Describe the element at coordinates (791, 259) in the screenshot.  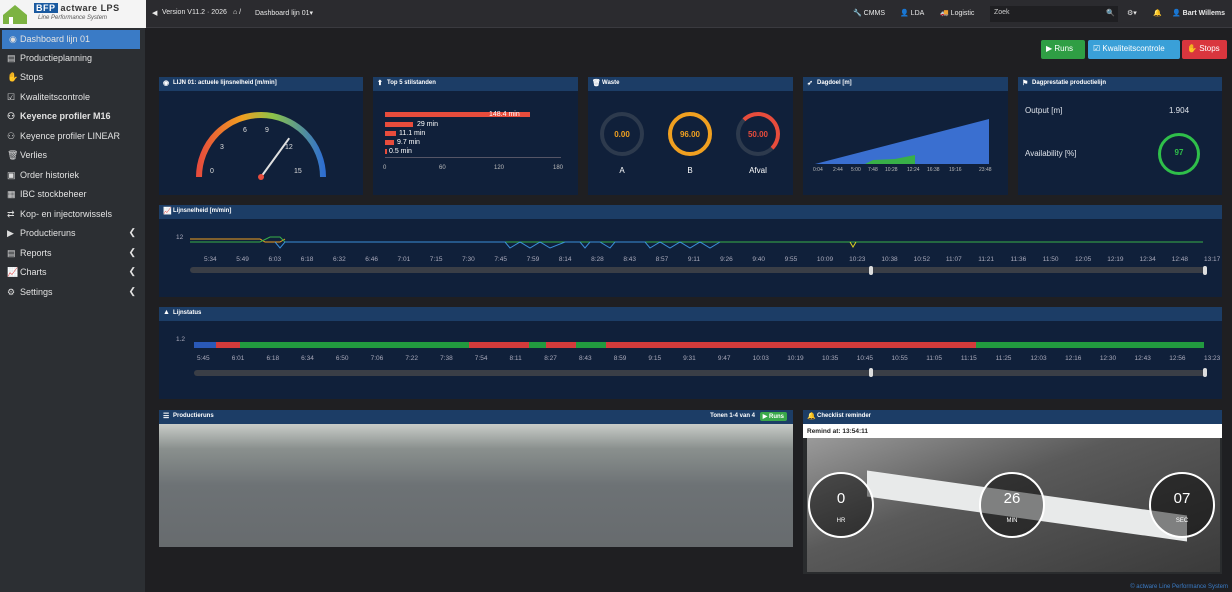
I see `x-tick: 9:55` at that location.